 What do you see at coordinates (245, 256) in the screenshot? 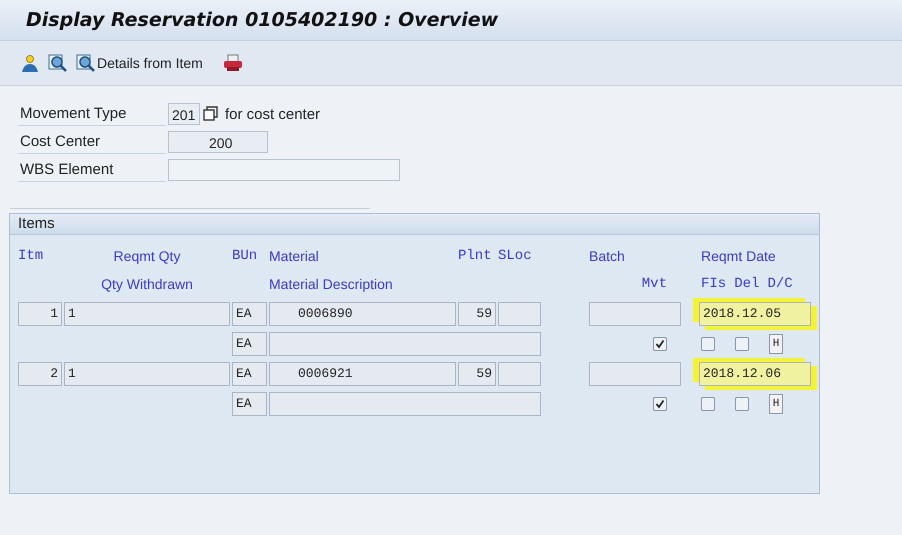
I see `column-header: BUn` at bounding box center [245, 256].